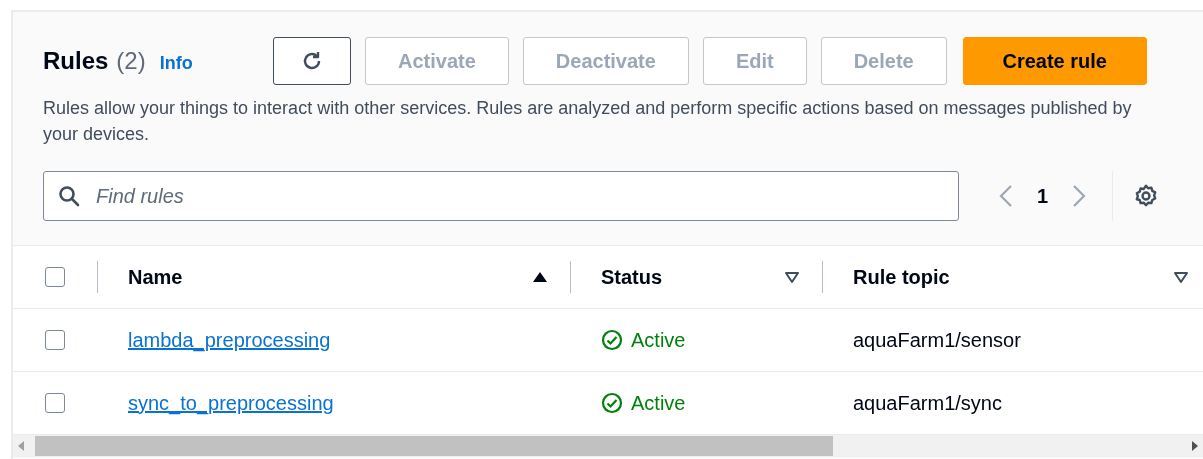  Describe the element at coordinates (1013, 277) in the screenshot. I see `column-header: Rule topic` at that location.